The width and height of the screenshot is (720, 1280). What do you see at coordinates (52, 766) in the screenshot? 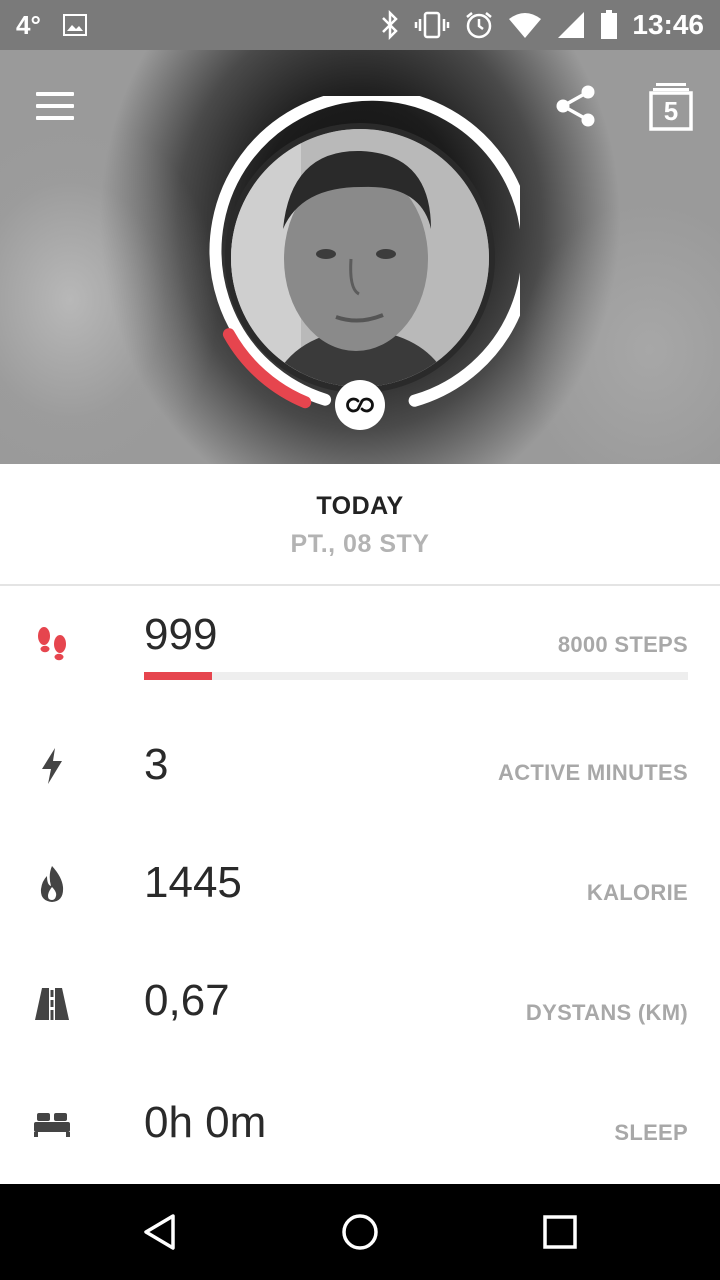
I see `lightning-icon` at bounding box center [52, 766].